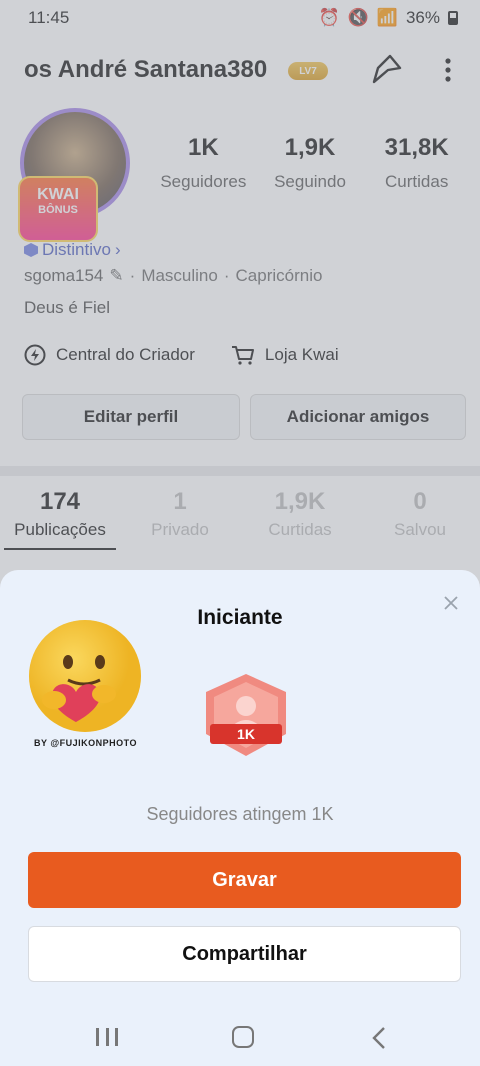 The width and height of the screenshot is (480, 1066). I want to click on followers-1k-badge-icon: 1K, so click(246, 715).